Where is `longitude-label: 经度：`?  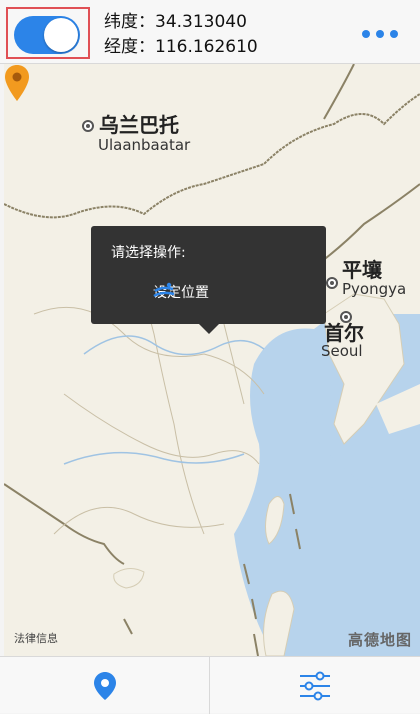 longitude-label: 经度： is located at coordinates (129, 47).